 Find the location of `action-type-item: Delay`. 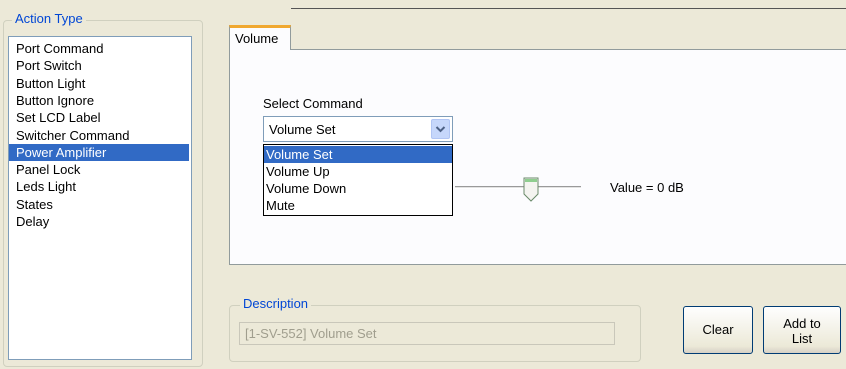

action-type-item: Delay is located at coordinates (99, 221).